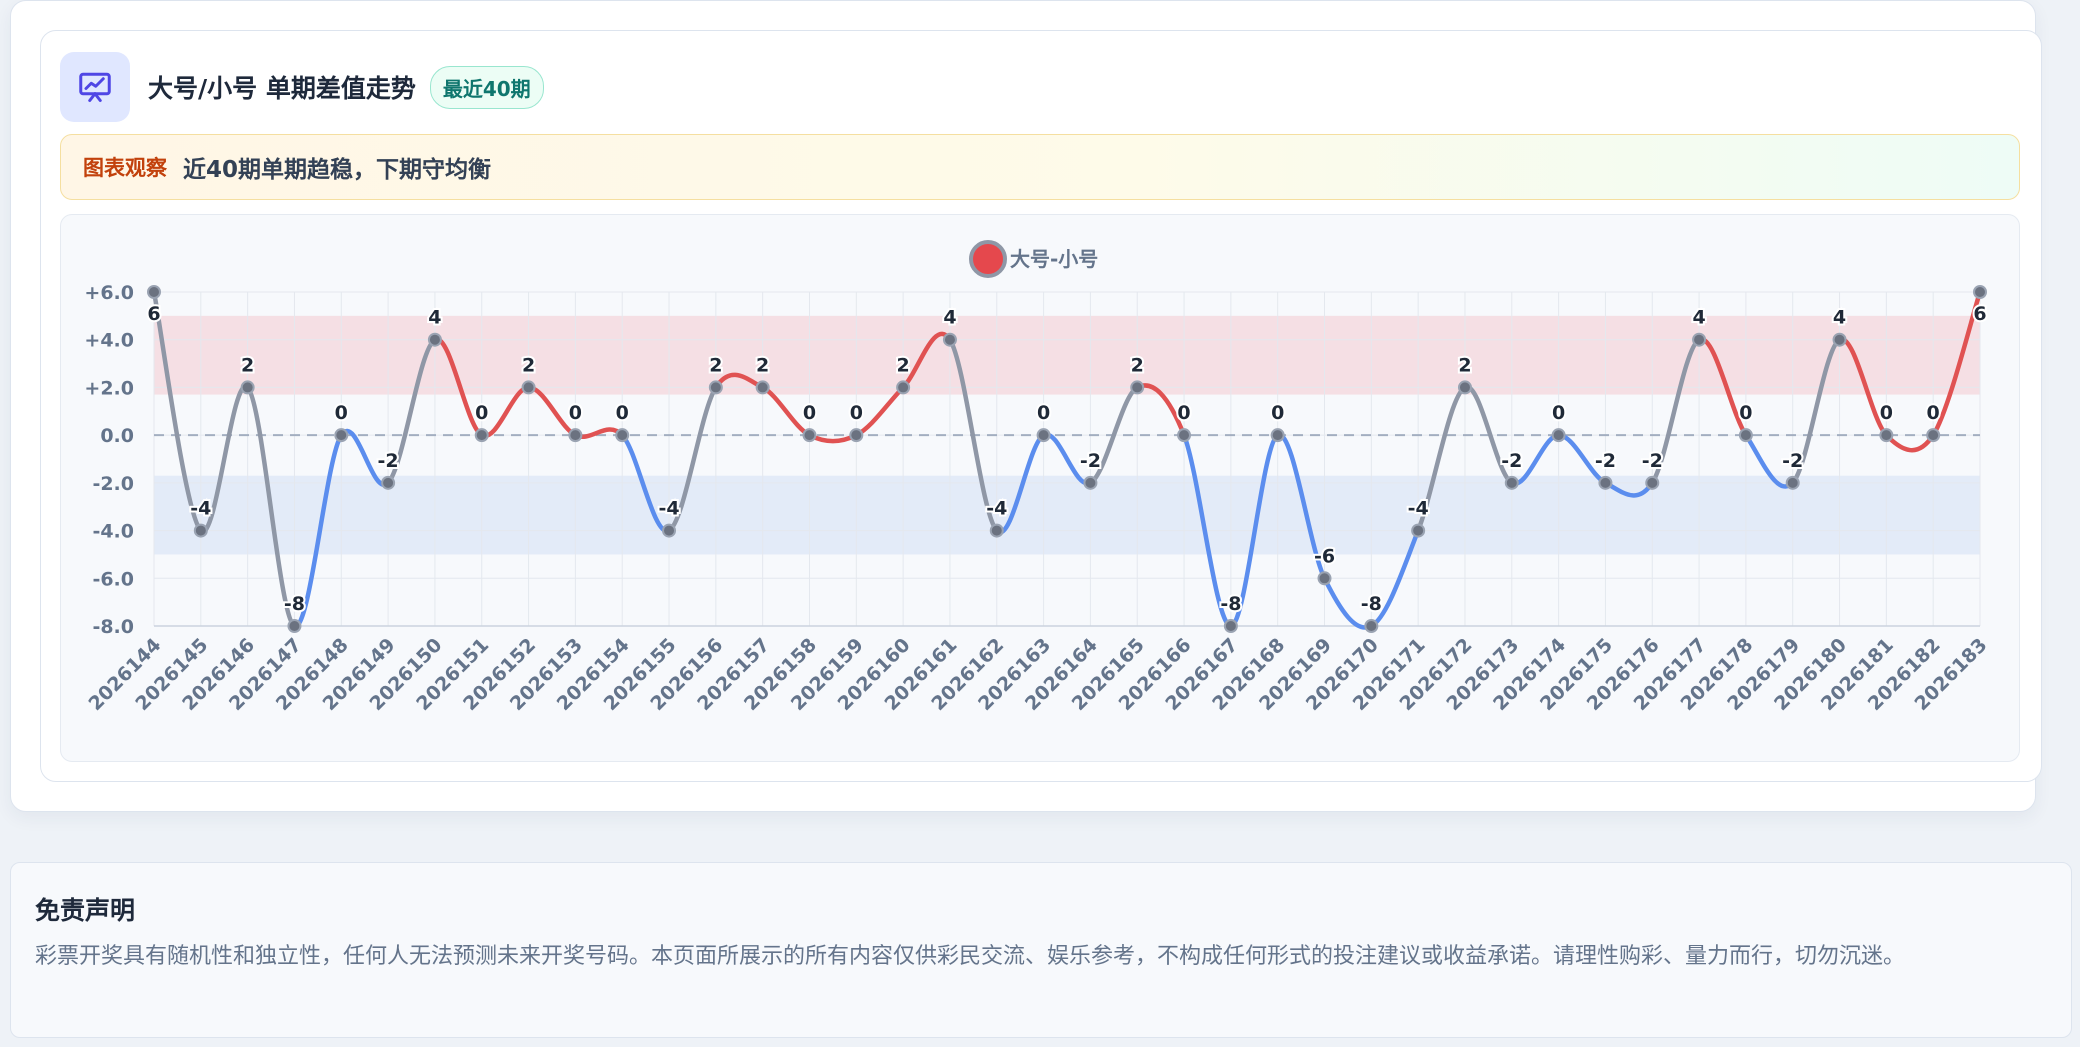  I want to click on y-tick-label: -4.0, so click(113, 532).